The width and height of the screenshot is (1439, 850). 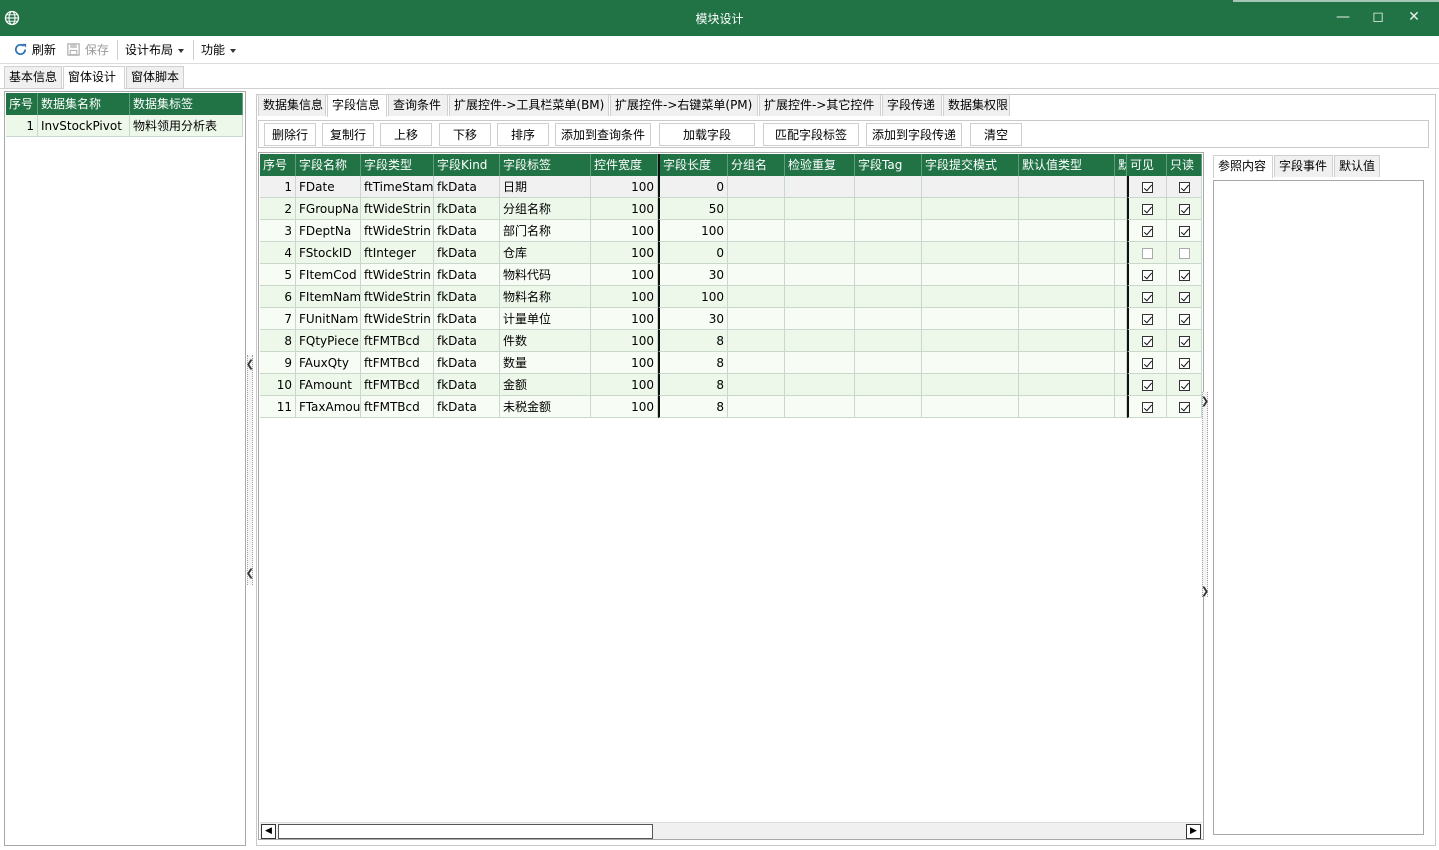 I want to click on tab-basic-info: 基本信息, so click(x=33, y=77).